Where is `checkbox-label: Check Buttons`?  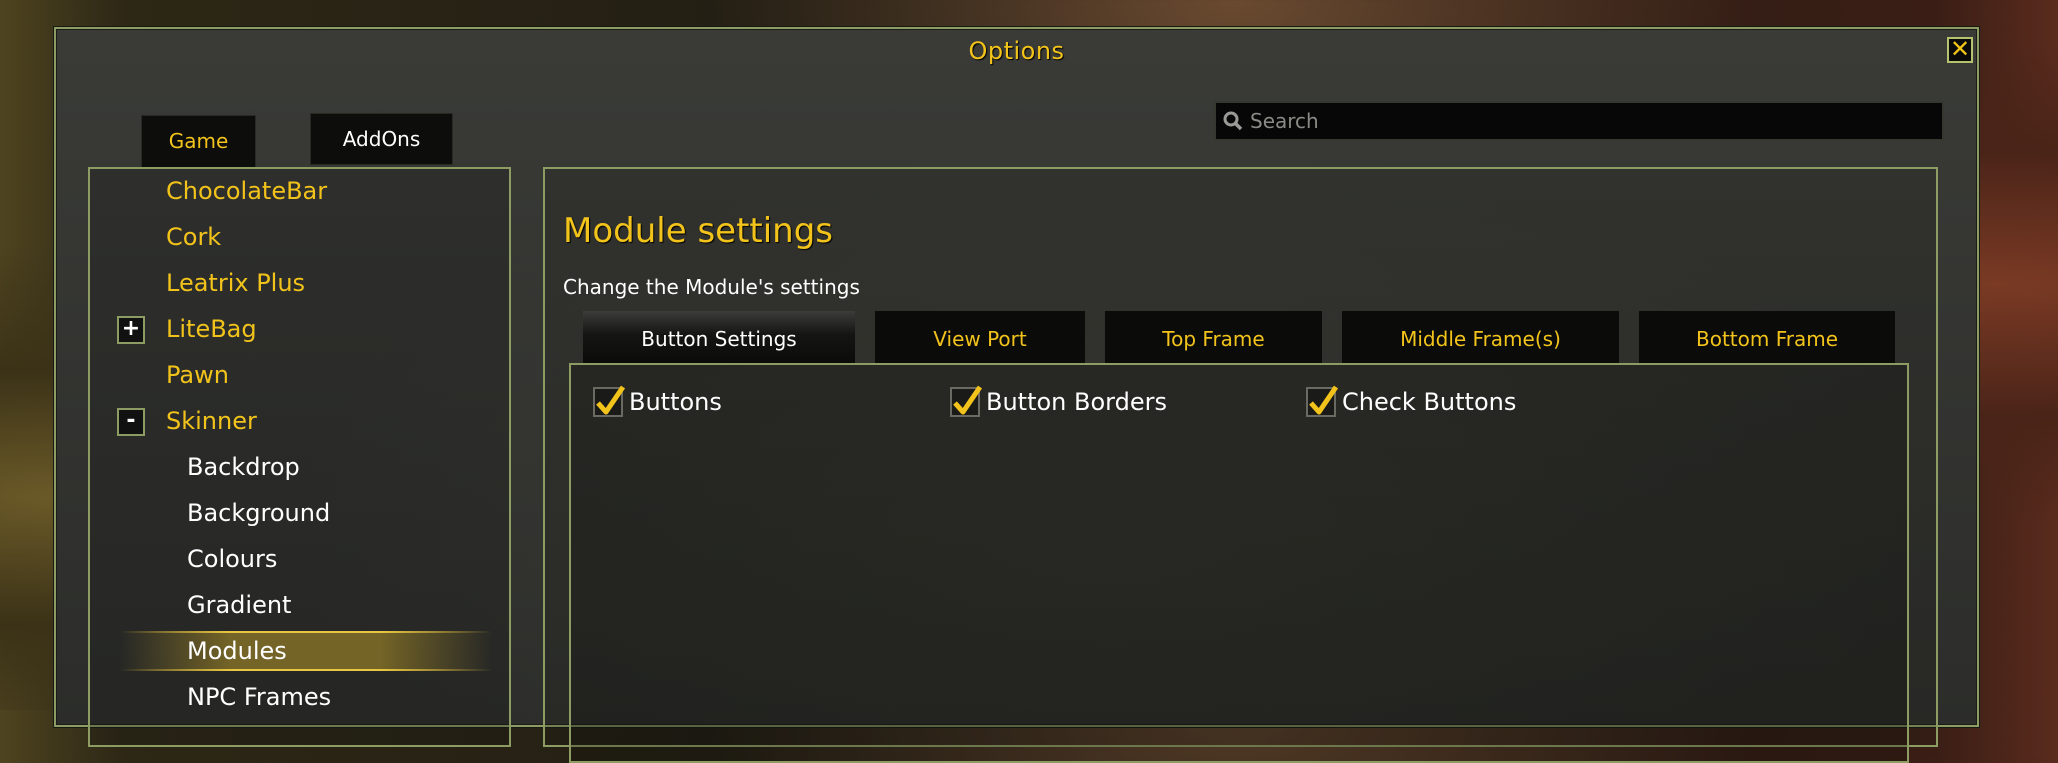
checkbox-label: Check Buttons is located at coordinates (1429, 402).